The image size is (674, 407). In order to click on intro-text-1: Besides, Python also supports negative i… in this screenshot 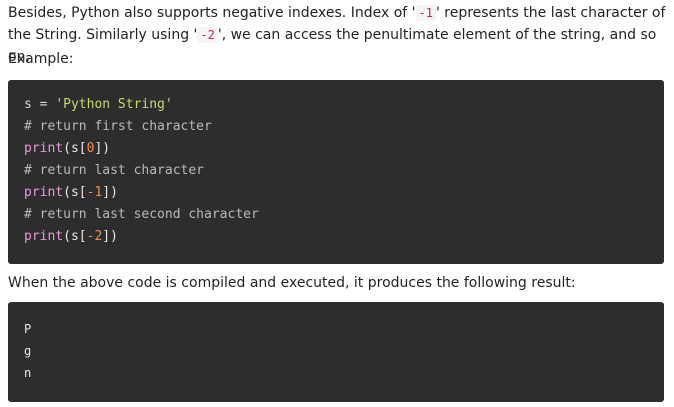, I will do `click(212, 13)`.